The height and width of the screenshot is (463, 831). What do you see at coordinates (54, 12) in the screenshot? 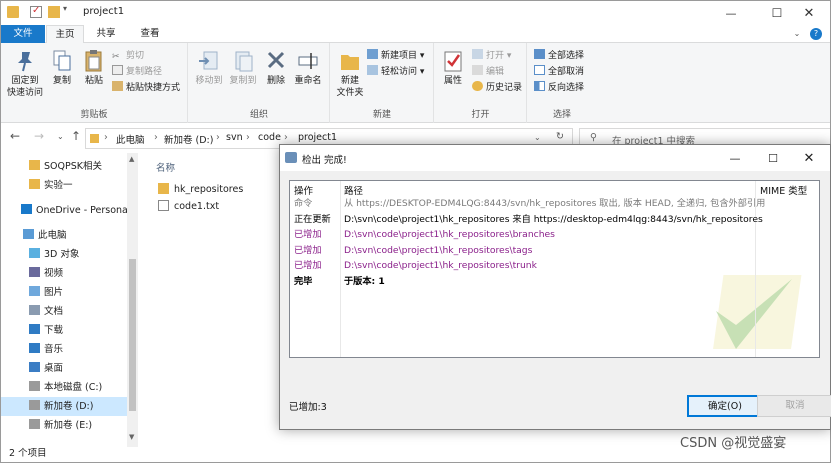
I see `new-folder-quick-icon` at bounding box center [54, 12].